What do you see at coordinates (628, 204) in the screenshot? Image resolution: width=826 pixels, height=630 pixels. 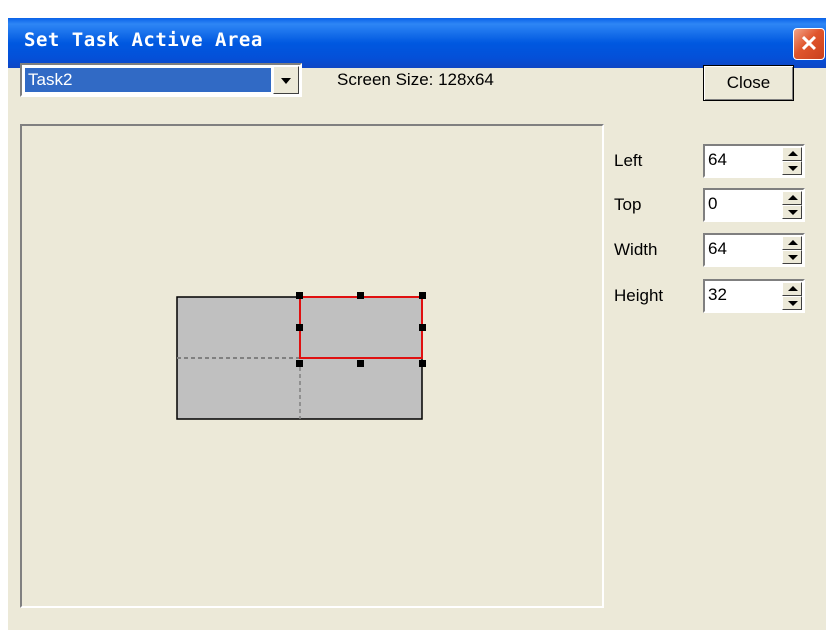 I see `top-label: Top` at bounding box center [628, 204].